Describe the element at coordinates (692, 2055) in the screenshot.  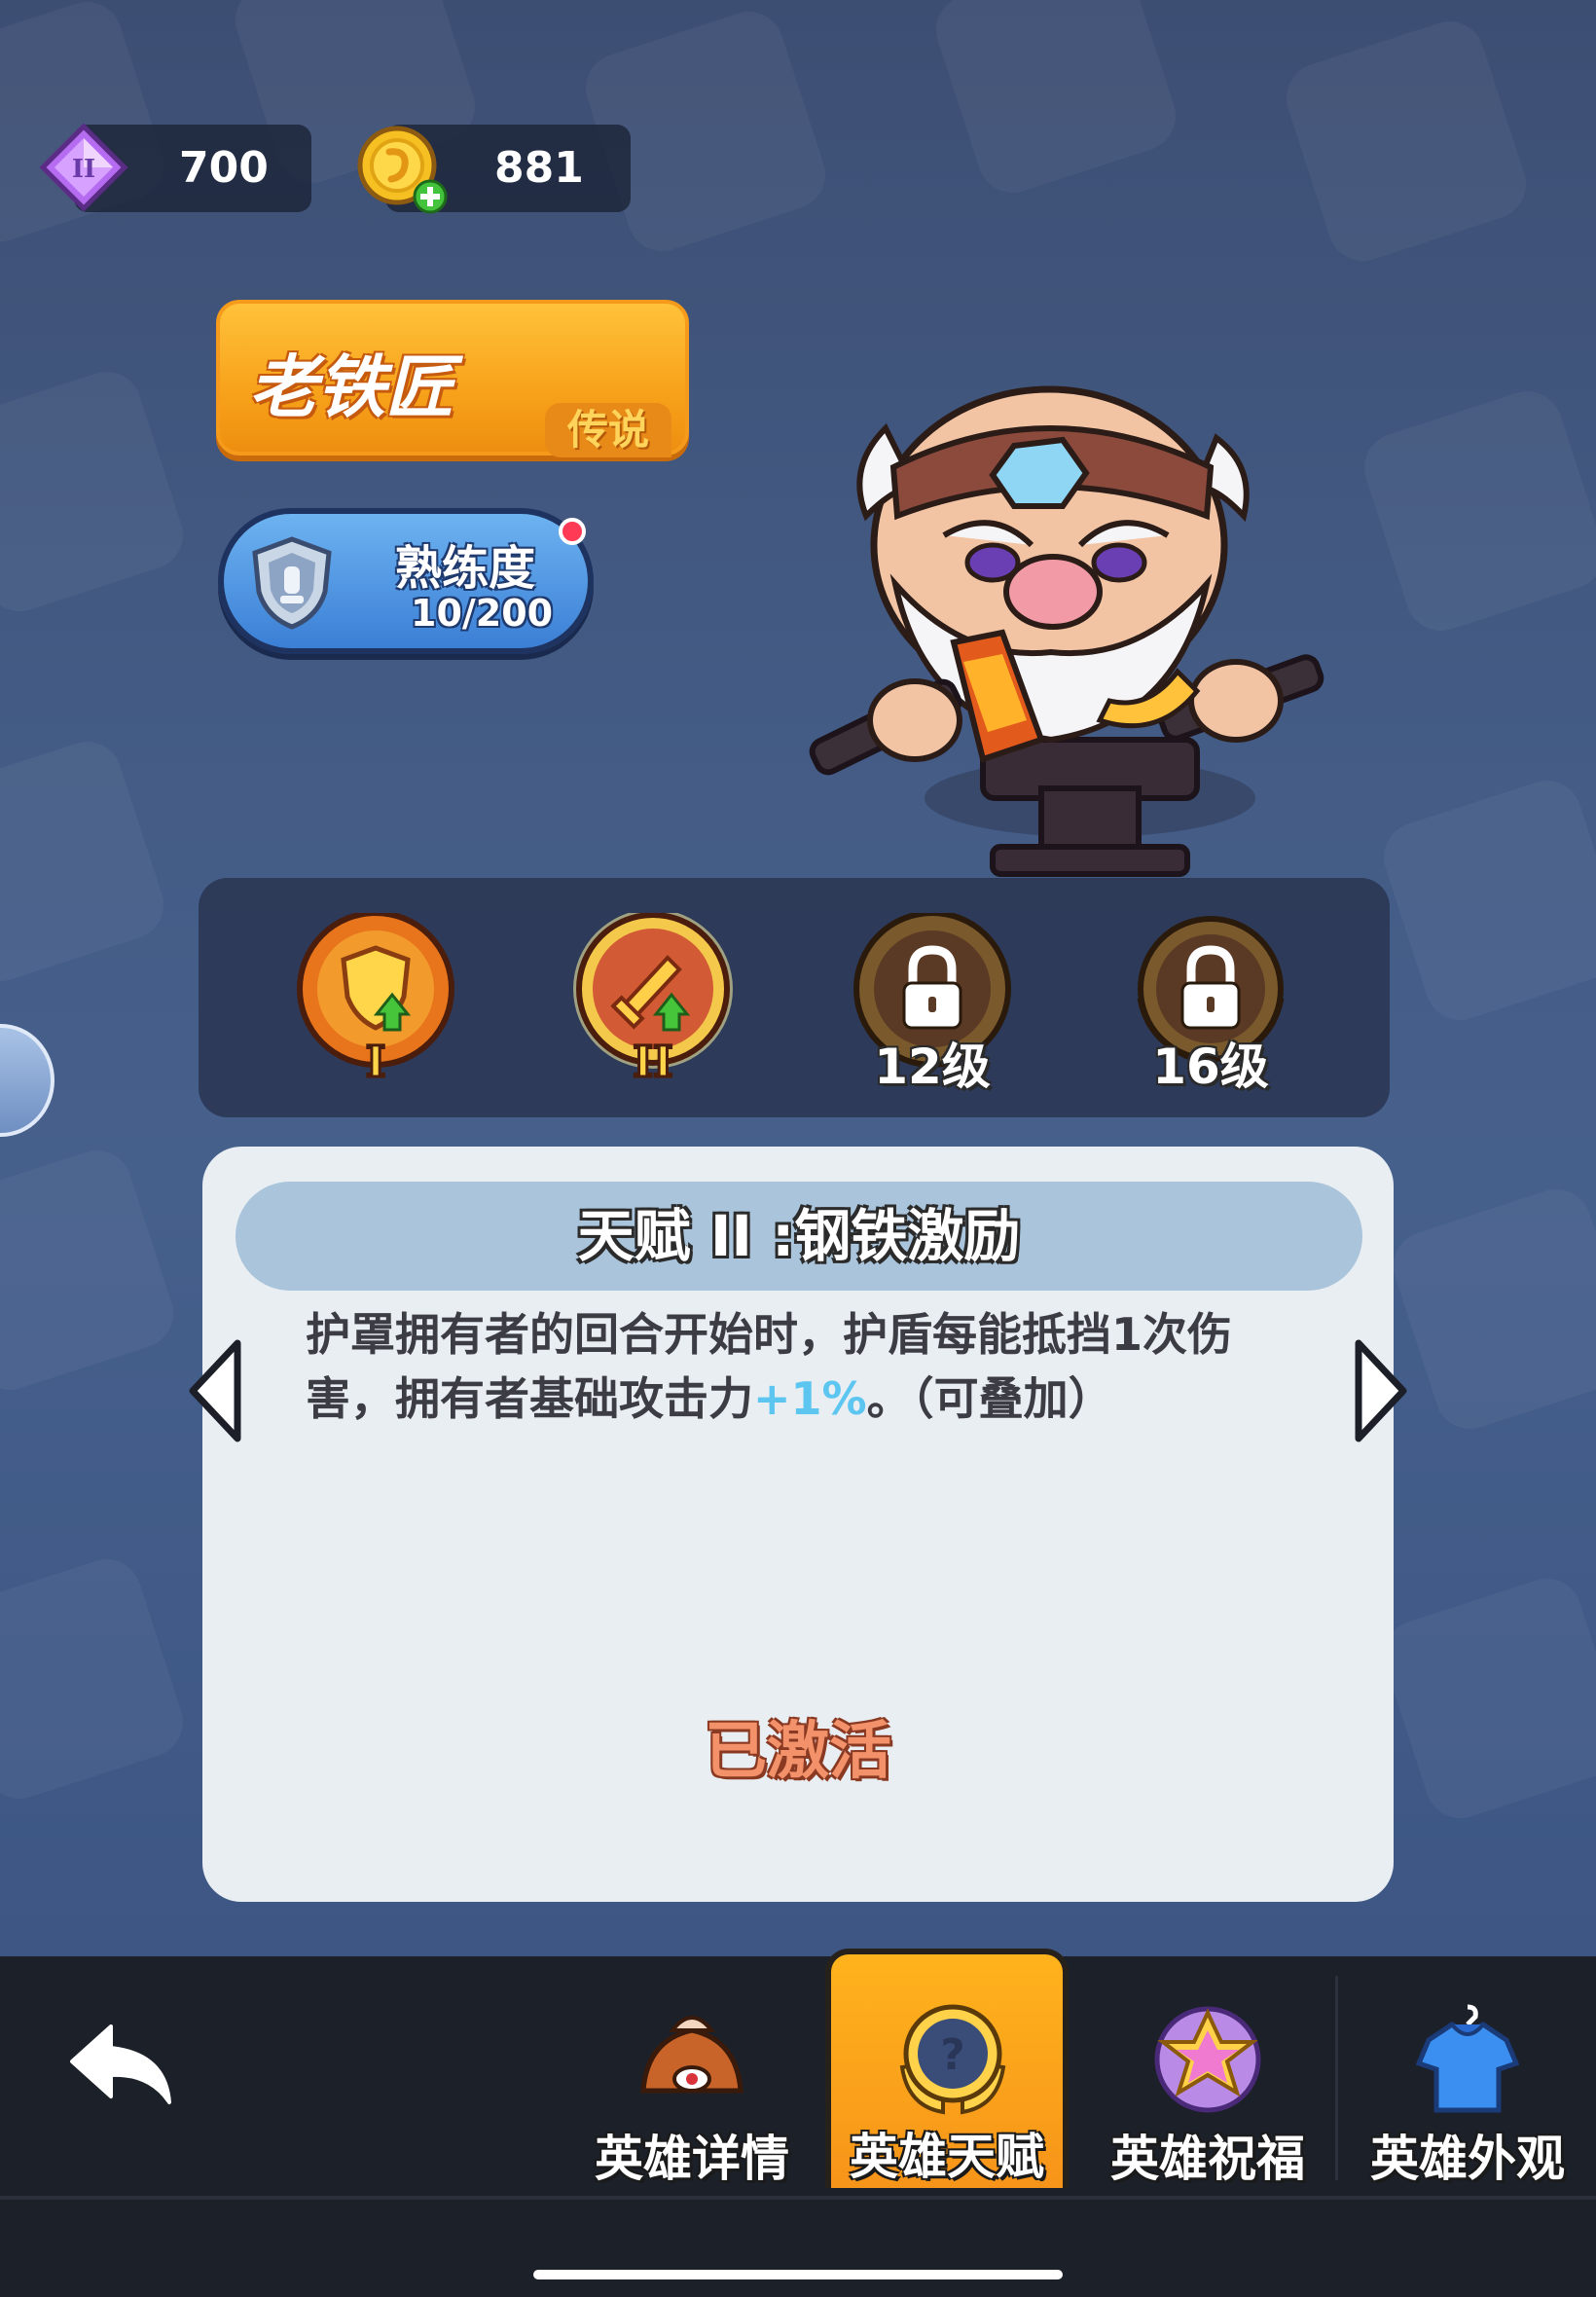
I see `hero-detail-icon` at that location.